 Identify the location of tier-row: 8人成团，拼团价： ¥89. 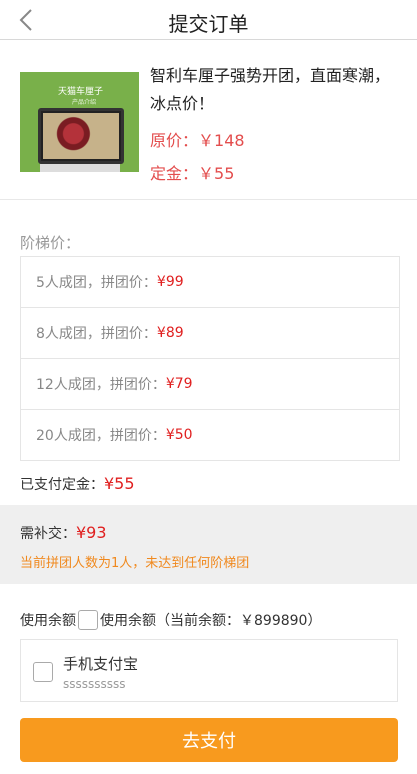
(210, 333).